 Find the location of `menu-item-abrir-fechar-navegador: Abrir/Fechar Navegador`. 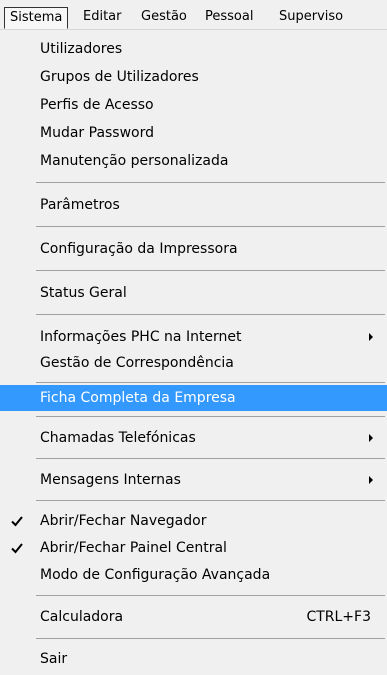

menu-item-abrir-fechar-navegador: Abrir/Fechar Navegador is located at coordinates (193, 521).